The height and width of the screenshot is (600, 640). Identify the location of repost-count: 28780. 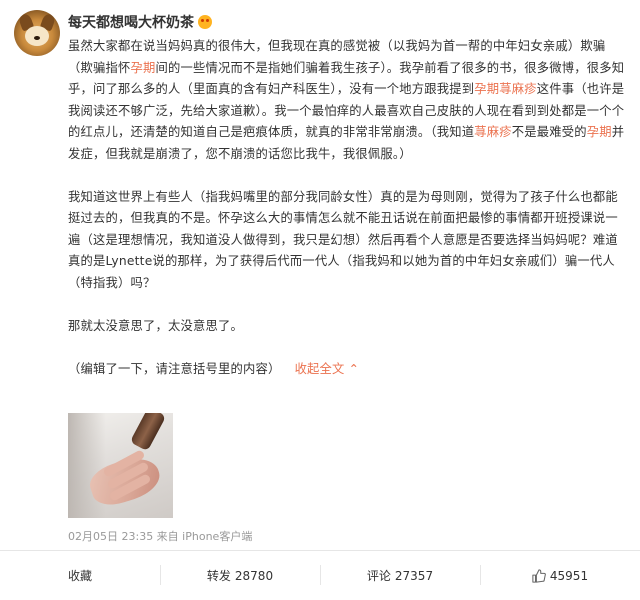
(254, 575).